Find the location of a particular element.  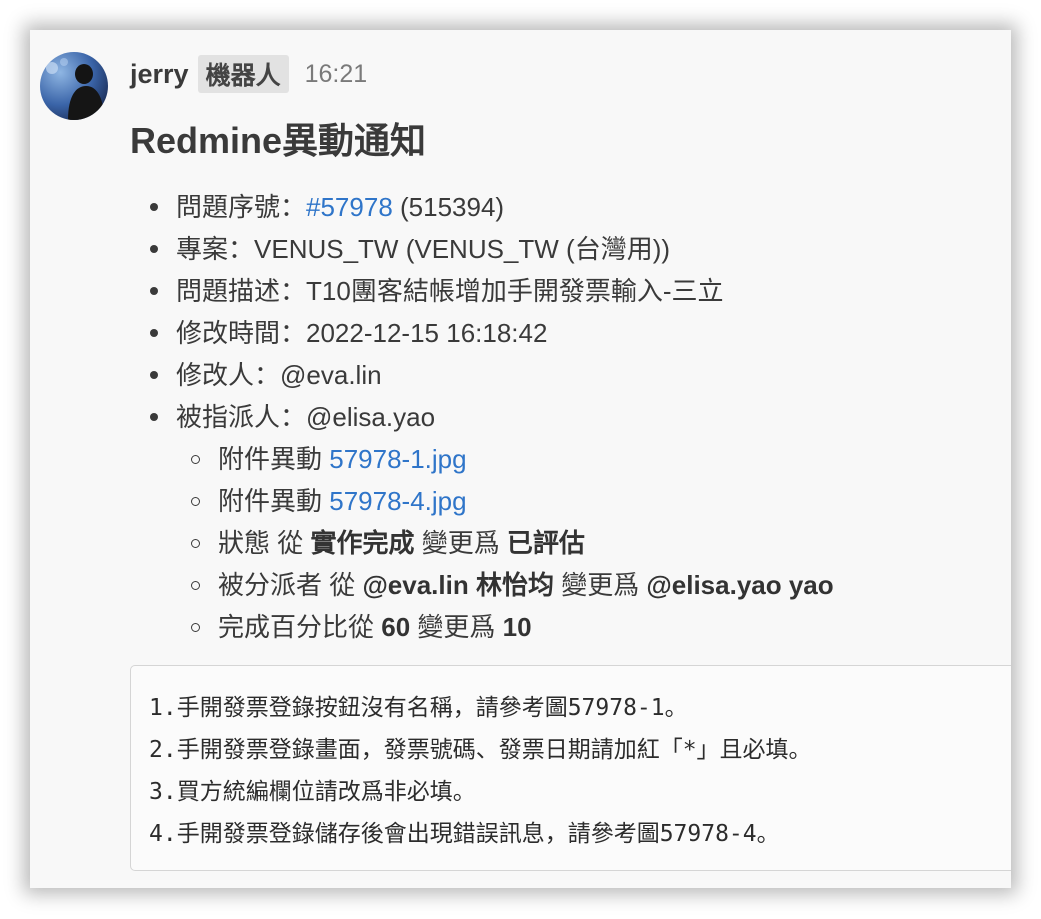

done-mid: 變更爲 is located at coordinates (456, 627).